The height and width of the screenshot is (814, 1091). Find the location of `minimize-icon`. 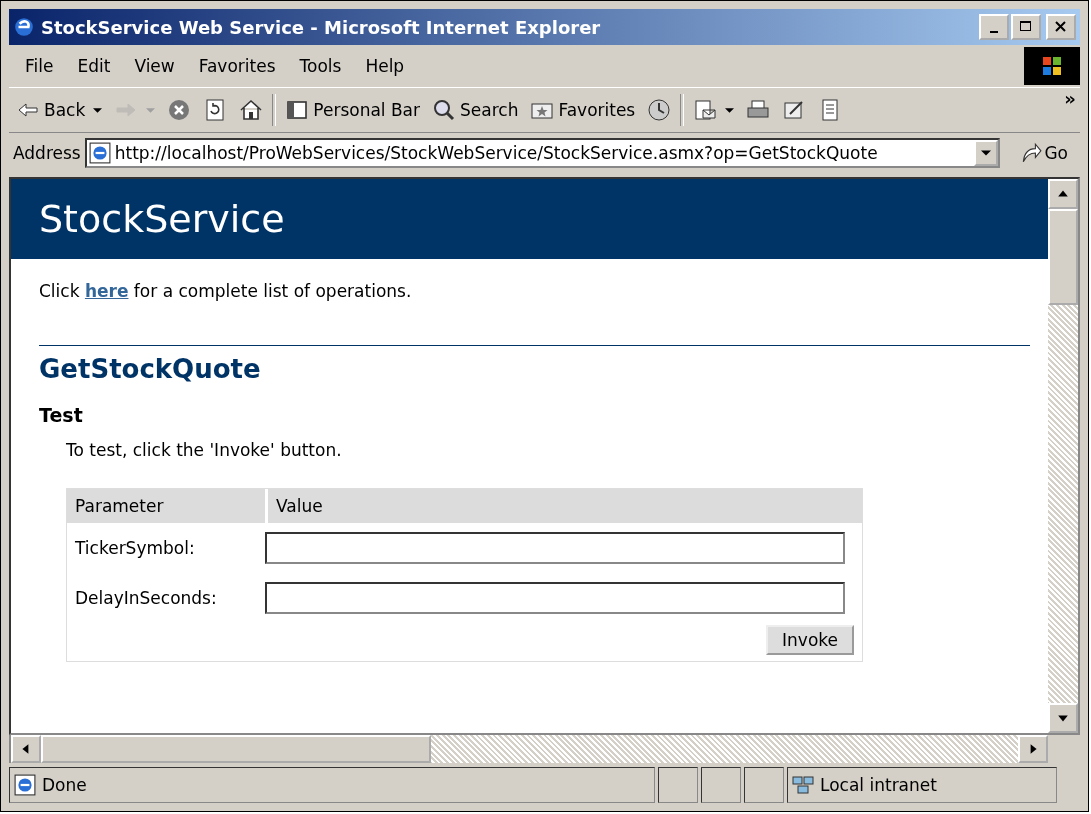

minimize-icon is located at coordinates (994, 32).